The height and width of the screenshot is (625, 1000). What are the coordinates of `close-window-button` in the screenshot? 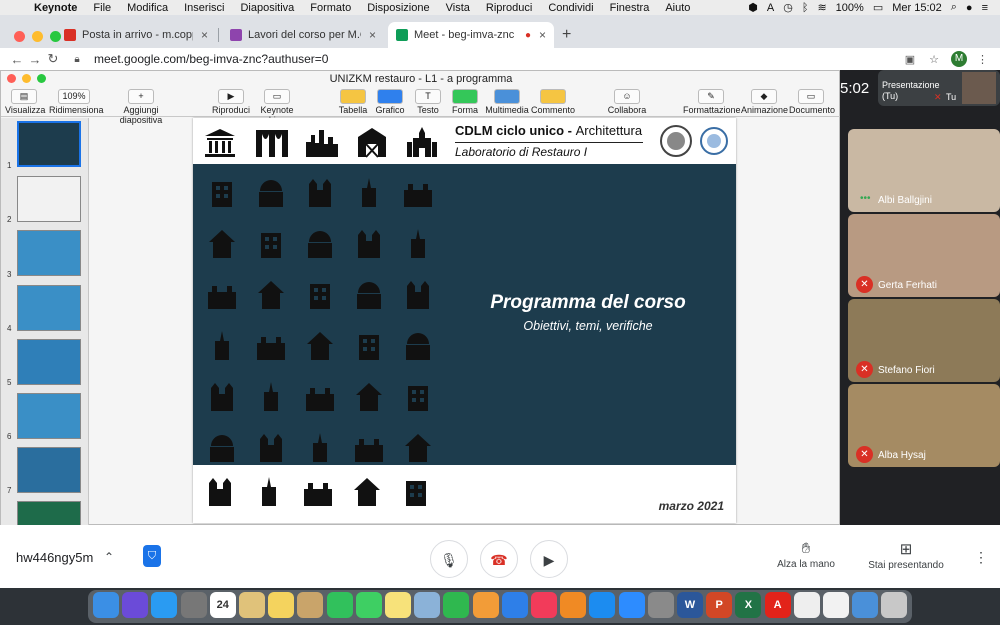 It's located at (19, 36).